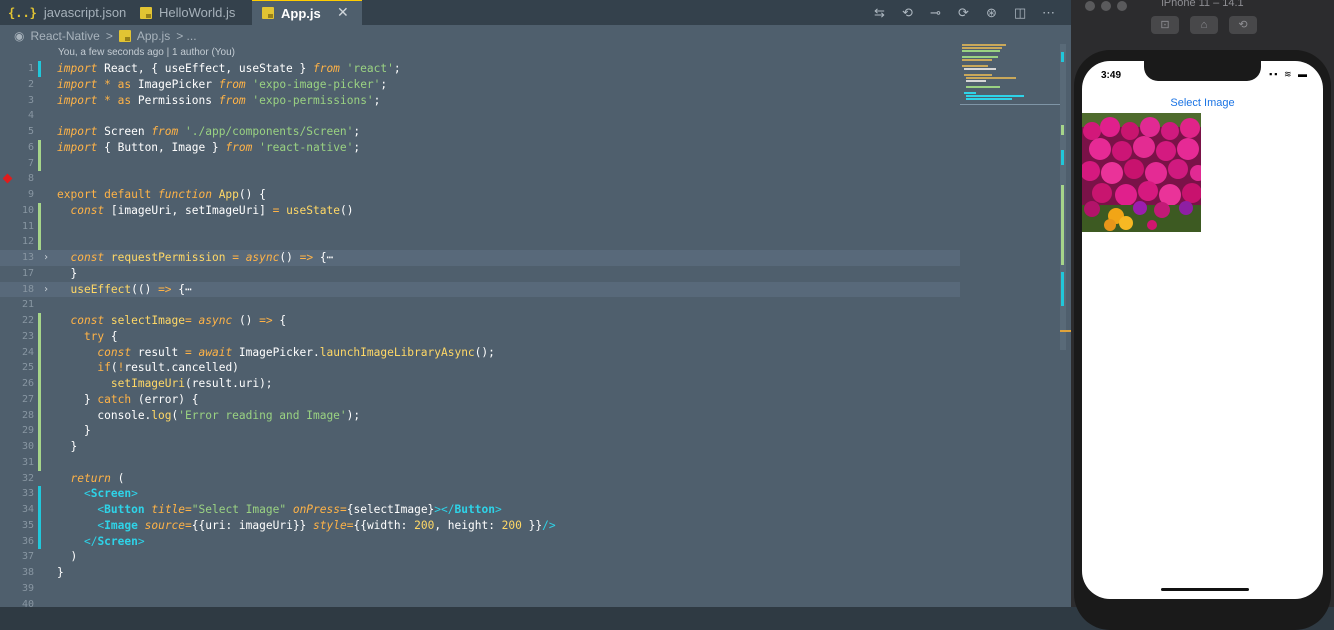 The image size is (1334, 630). I want to click on home-icon: ⌂, so click(1204, 25).